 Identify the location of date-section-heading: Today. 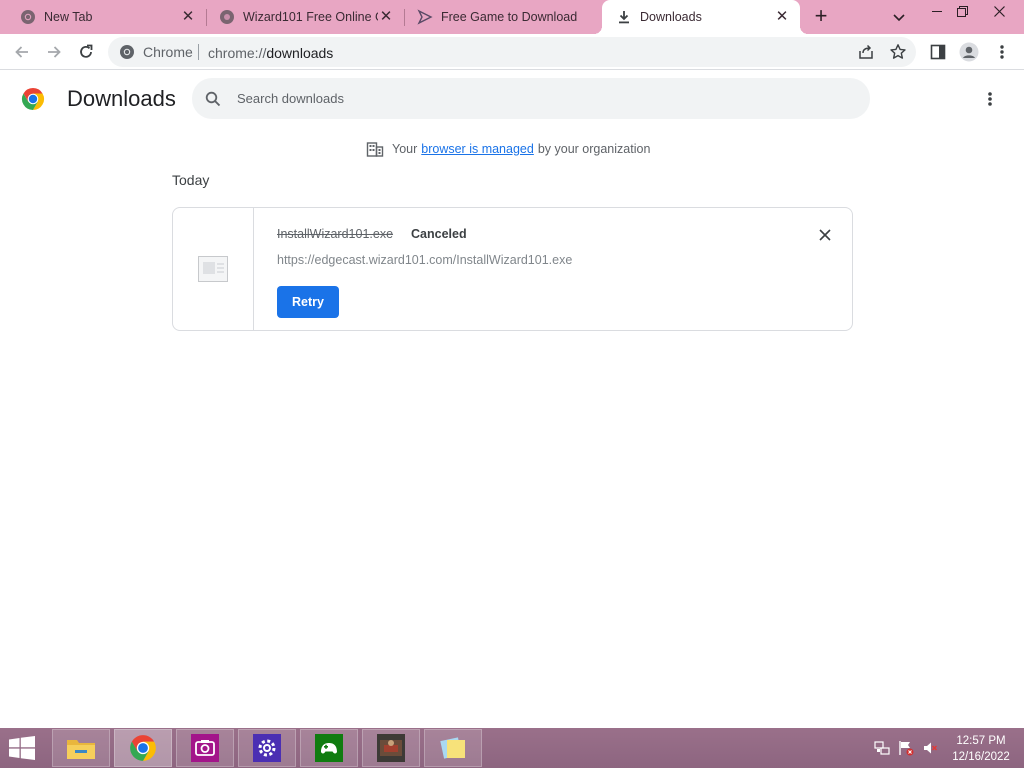
(191, 180).